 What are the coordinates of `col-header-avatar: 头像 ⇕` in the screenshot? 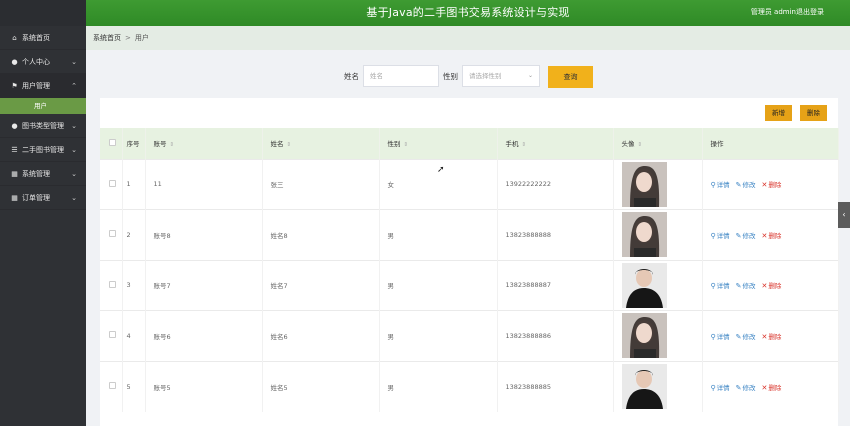 It's located at (658, 143).